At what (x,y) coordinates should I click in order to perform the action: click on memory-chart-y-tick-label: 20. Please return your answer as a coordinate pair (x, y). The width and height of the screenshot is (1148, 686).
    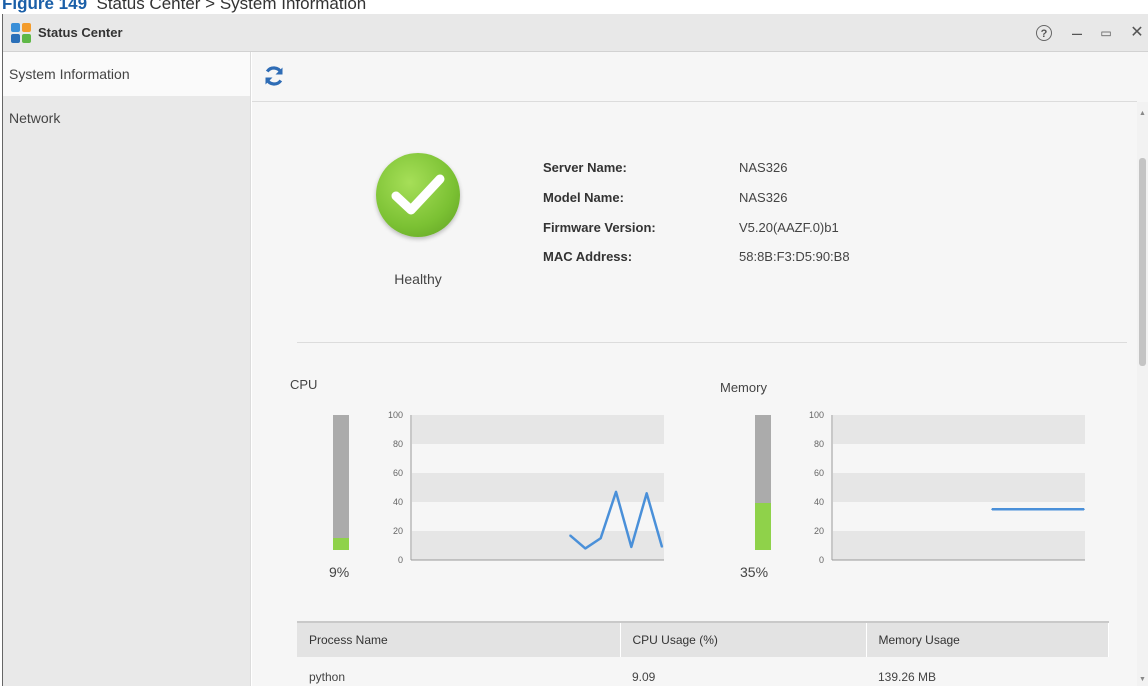
    Looking at the image, I should click on (819, 531).